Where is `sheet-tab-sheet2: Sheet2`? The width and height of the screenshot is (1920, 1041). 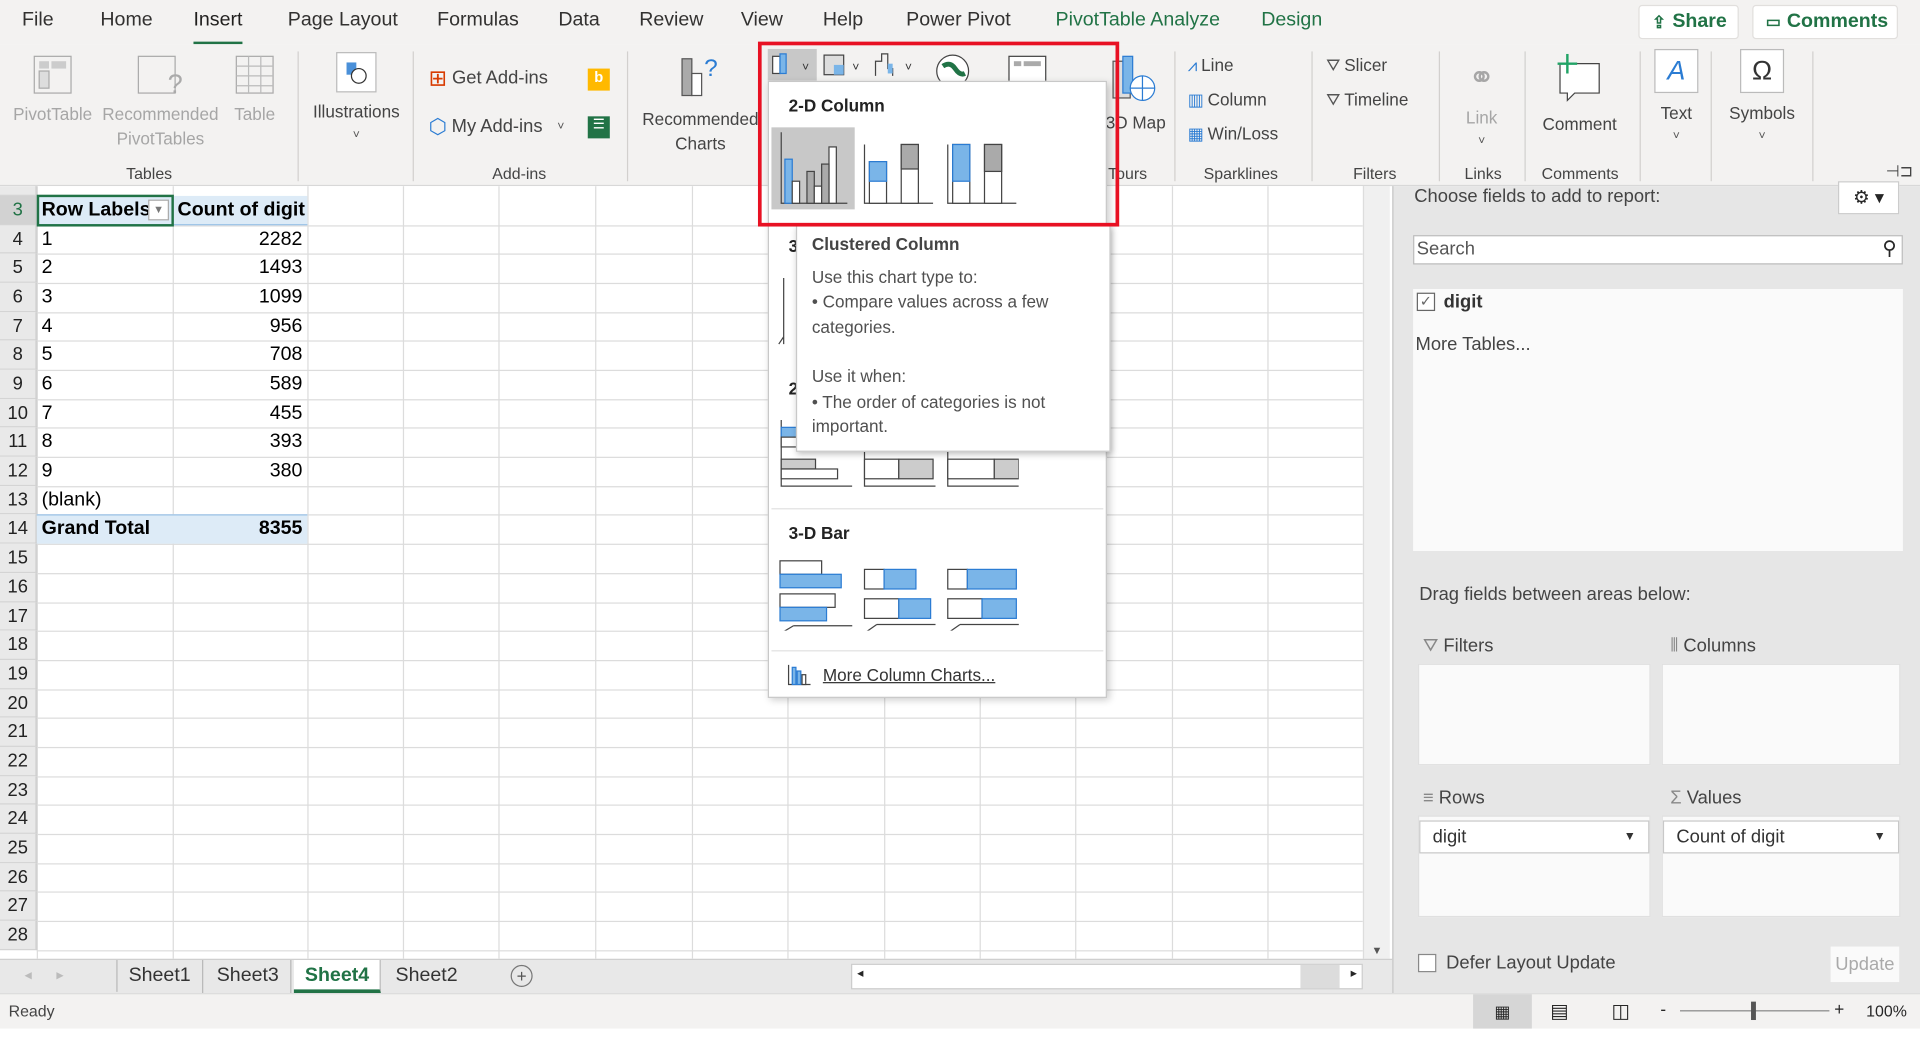 sheet-tab-sheet2: Sheet2 is located at coordinates (426, 976).